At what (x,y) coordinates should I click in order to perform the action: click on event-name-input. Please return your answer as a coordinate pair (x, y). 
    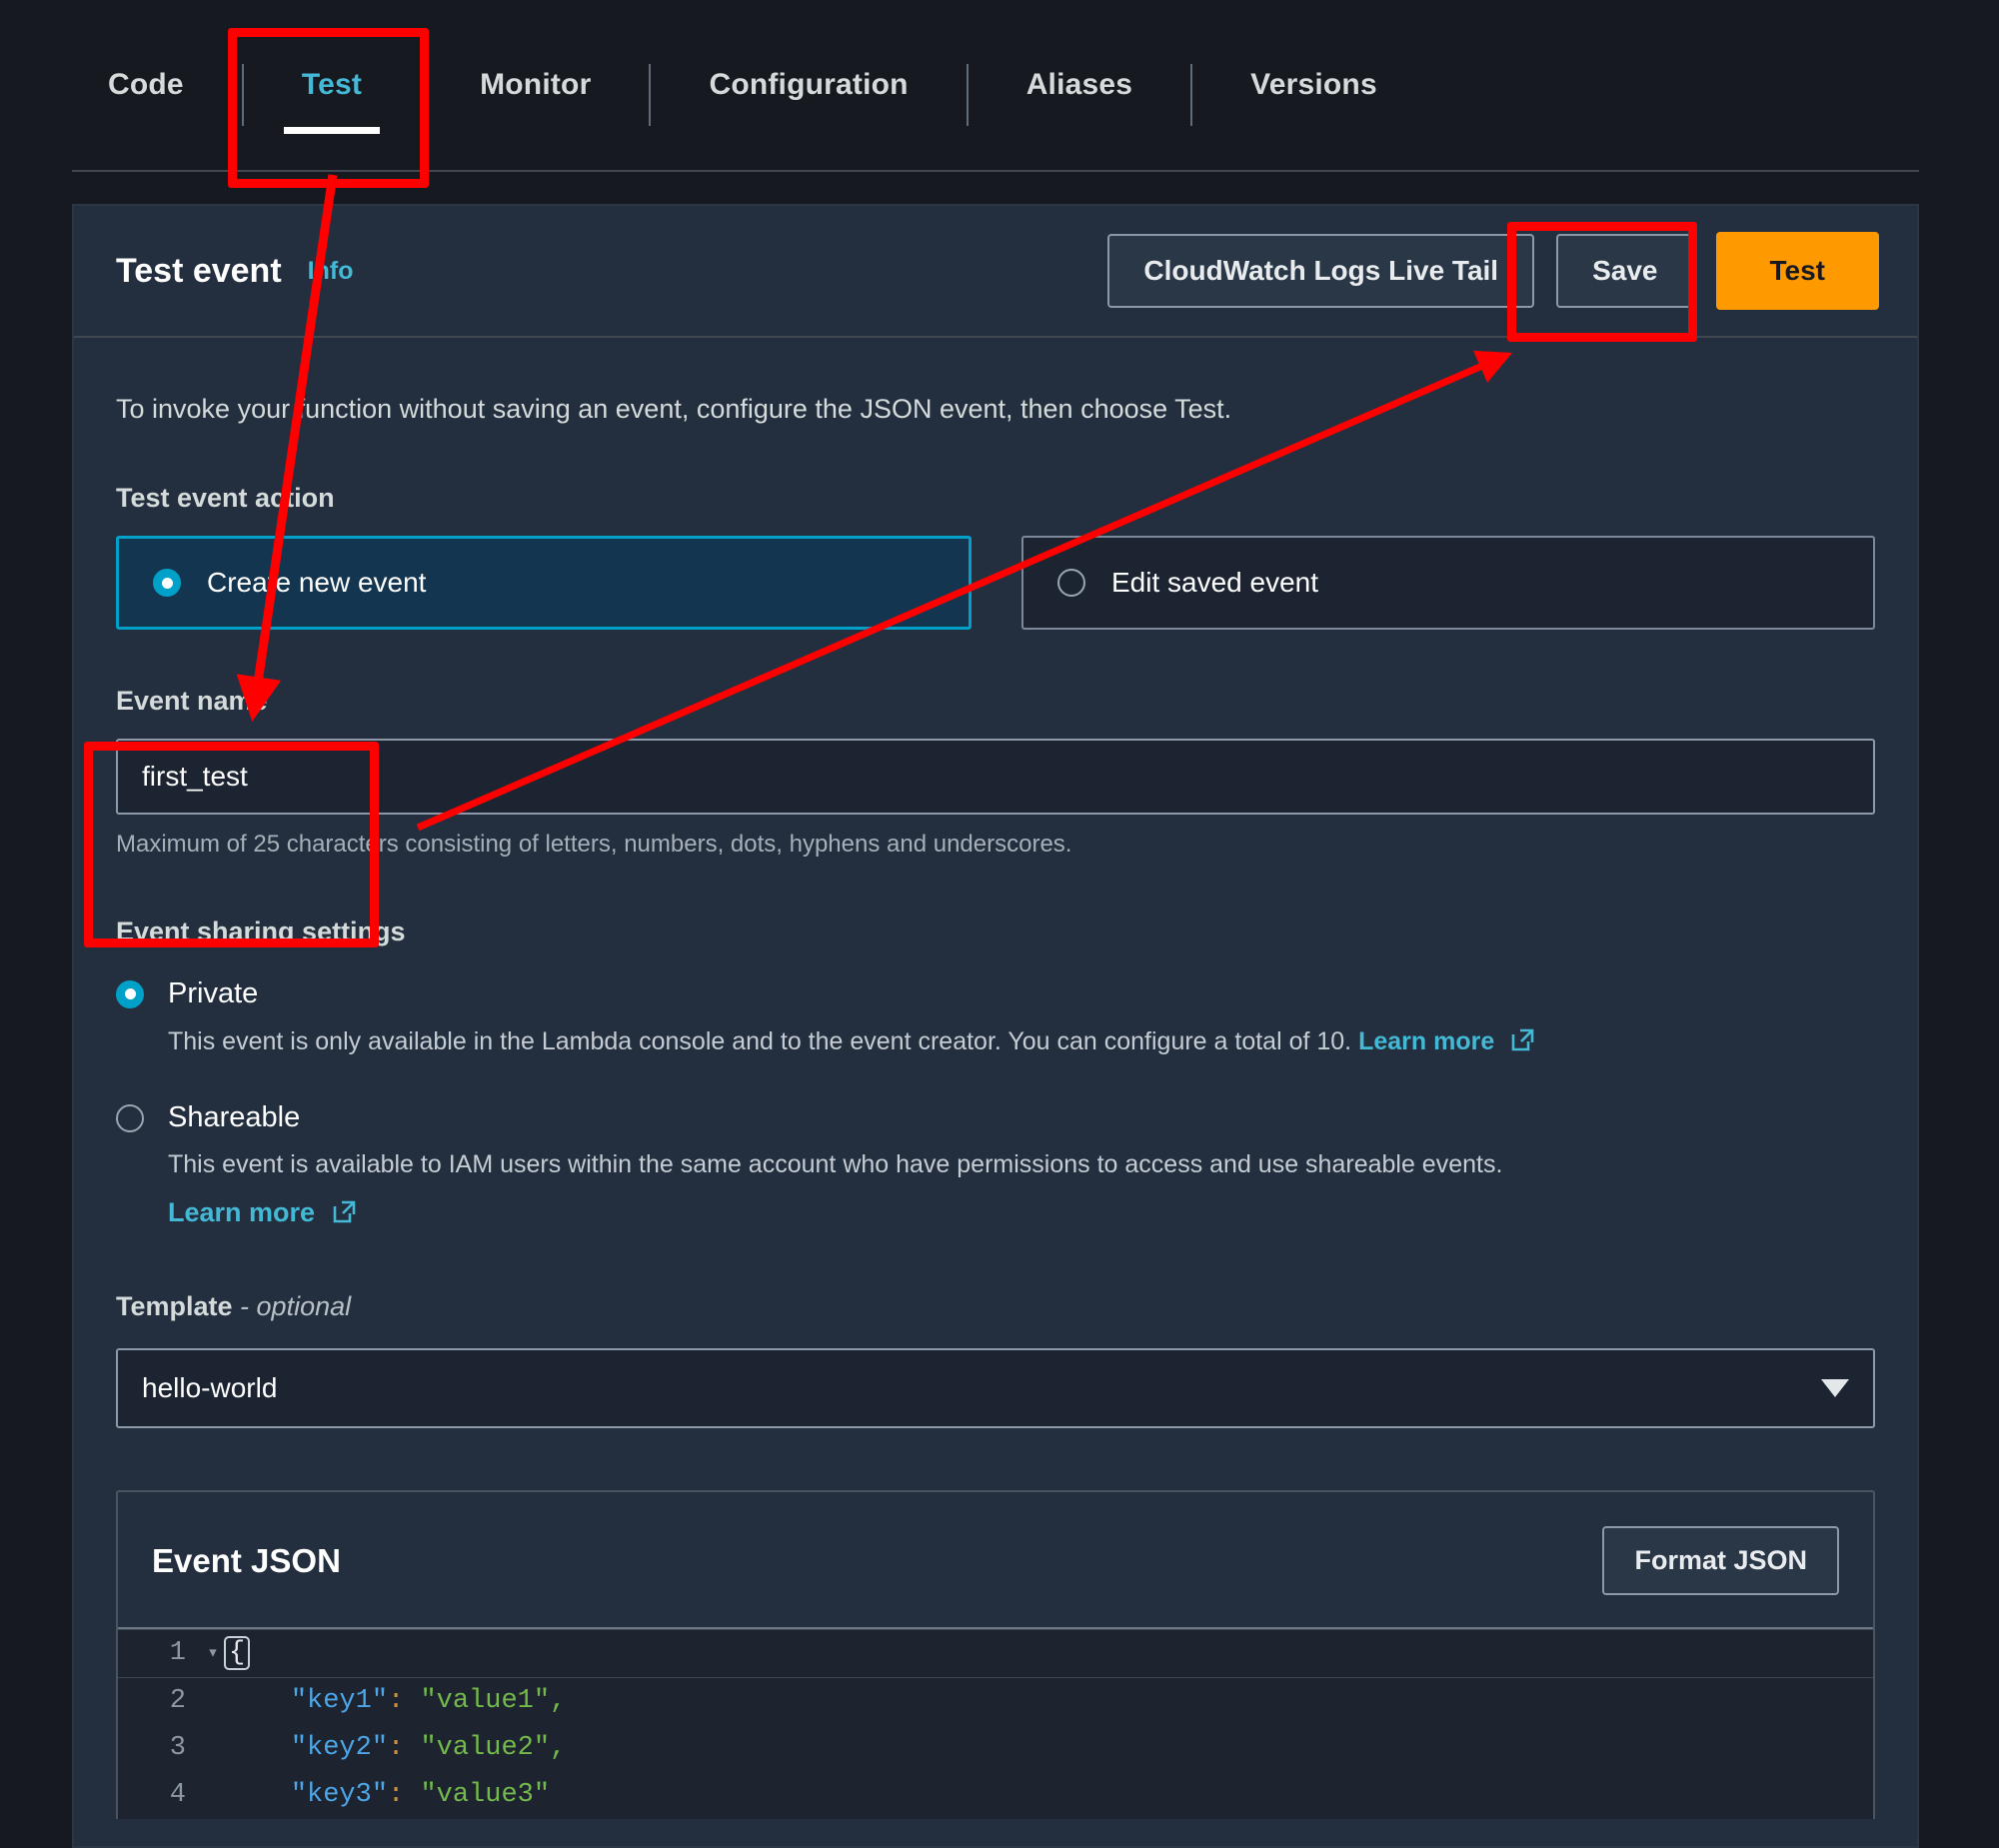
    Looking at the image, I should click on (996, 777).